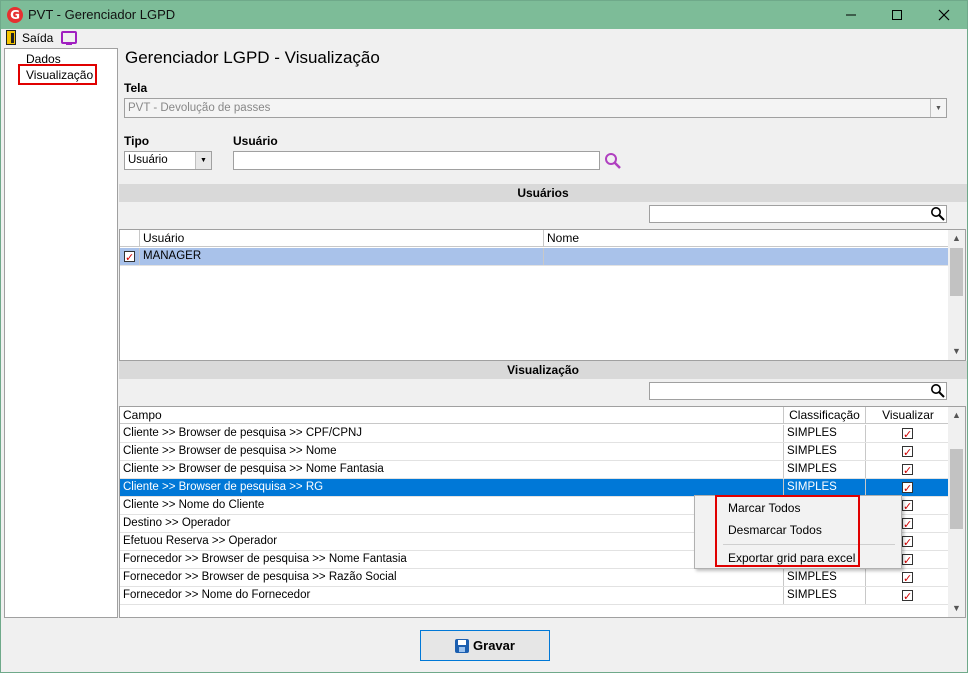 The width and height of the screenshot is (968, 673). I want to click on save-button-label: Gravar, so click(494, 645).